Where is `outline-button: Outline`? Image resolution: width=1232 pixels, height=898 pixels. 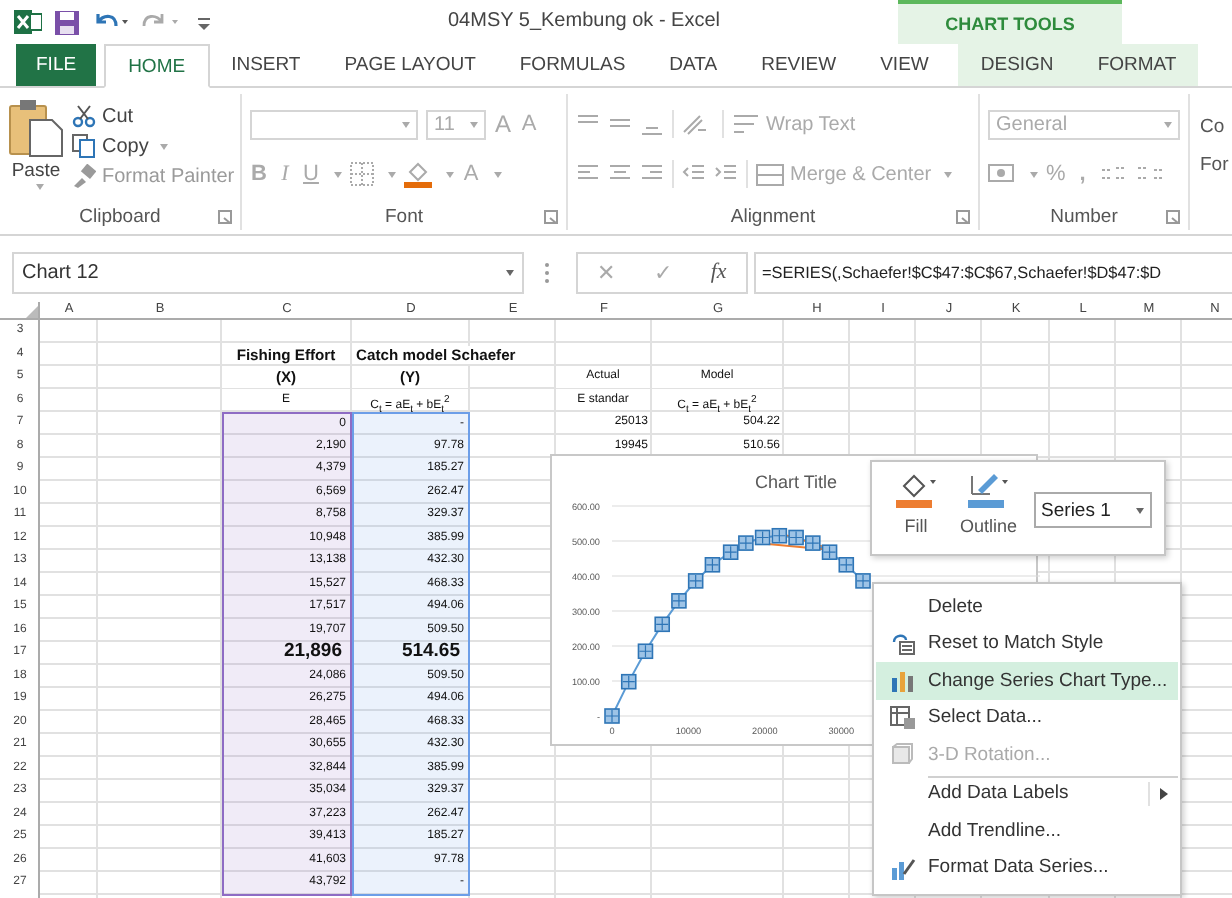
outline-button: Outline is located at coordinates (989, 503).